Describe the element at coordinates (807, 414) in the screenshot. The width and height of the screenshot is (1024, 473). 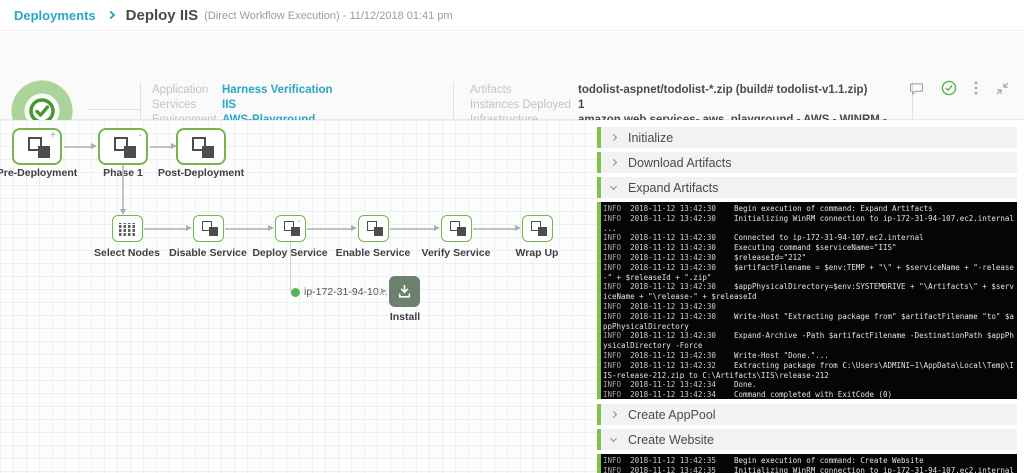
I see `section-create-apppool: Create AppPool` at that location.